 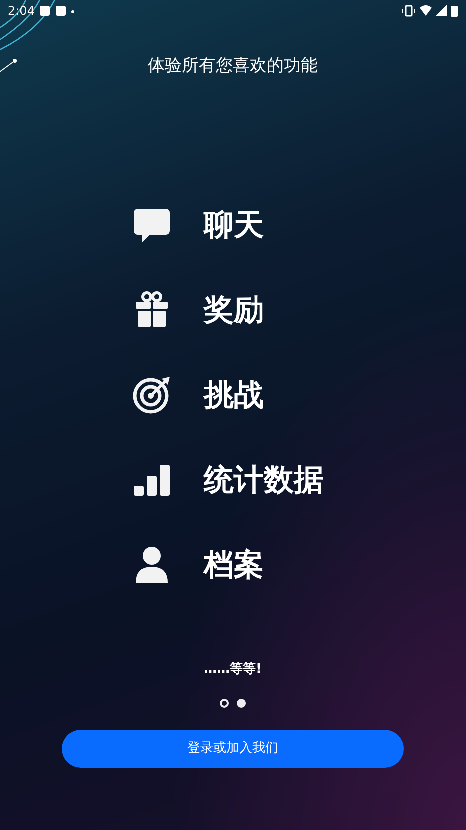 What do you see at coordinates (234, 225) in the screenshot?
I see `feature-label: 聊天` at bounding box center [234, 225].